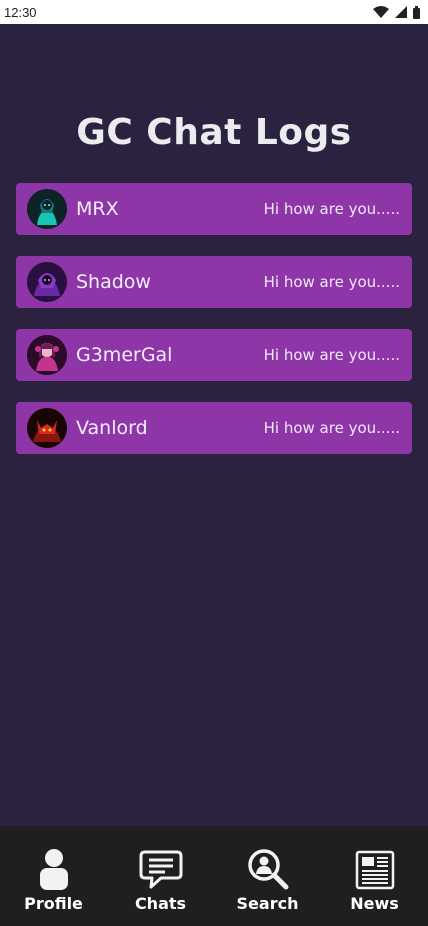 The width and height of the screenshot is (428, 926). What do you see at coordinates (47, 428) in the screenshot?
I see `vanlord-avatar` at bounding box center [47, 428].